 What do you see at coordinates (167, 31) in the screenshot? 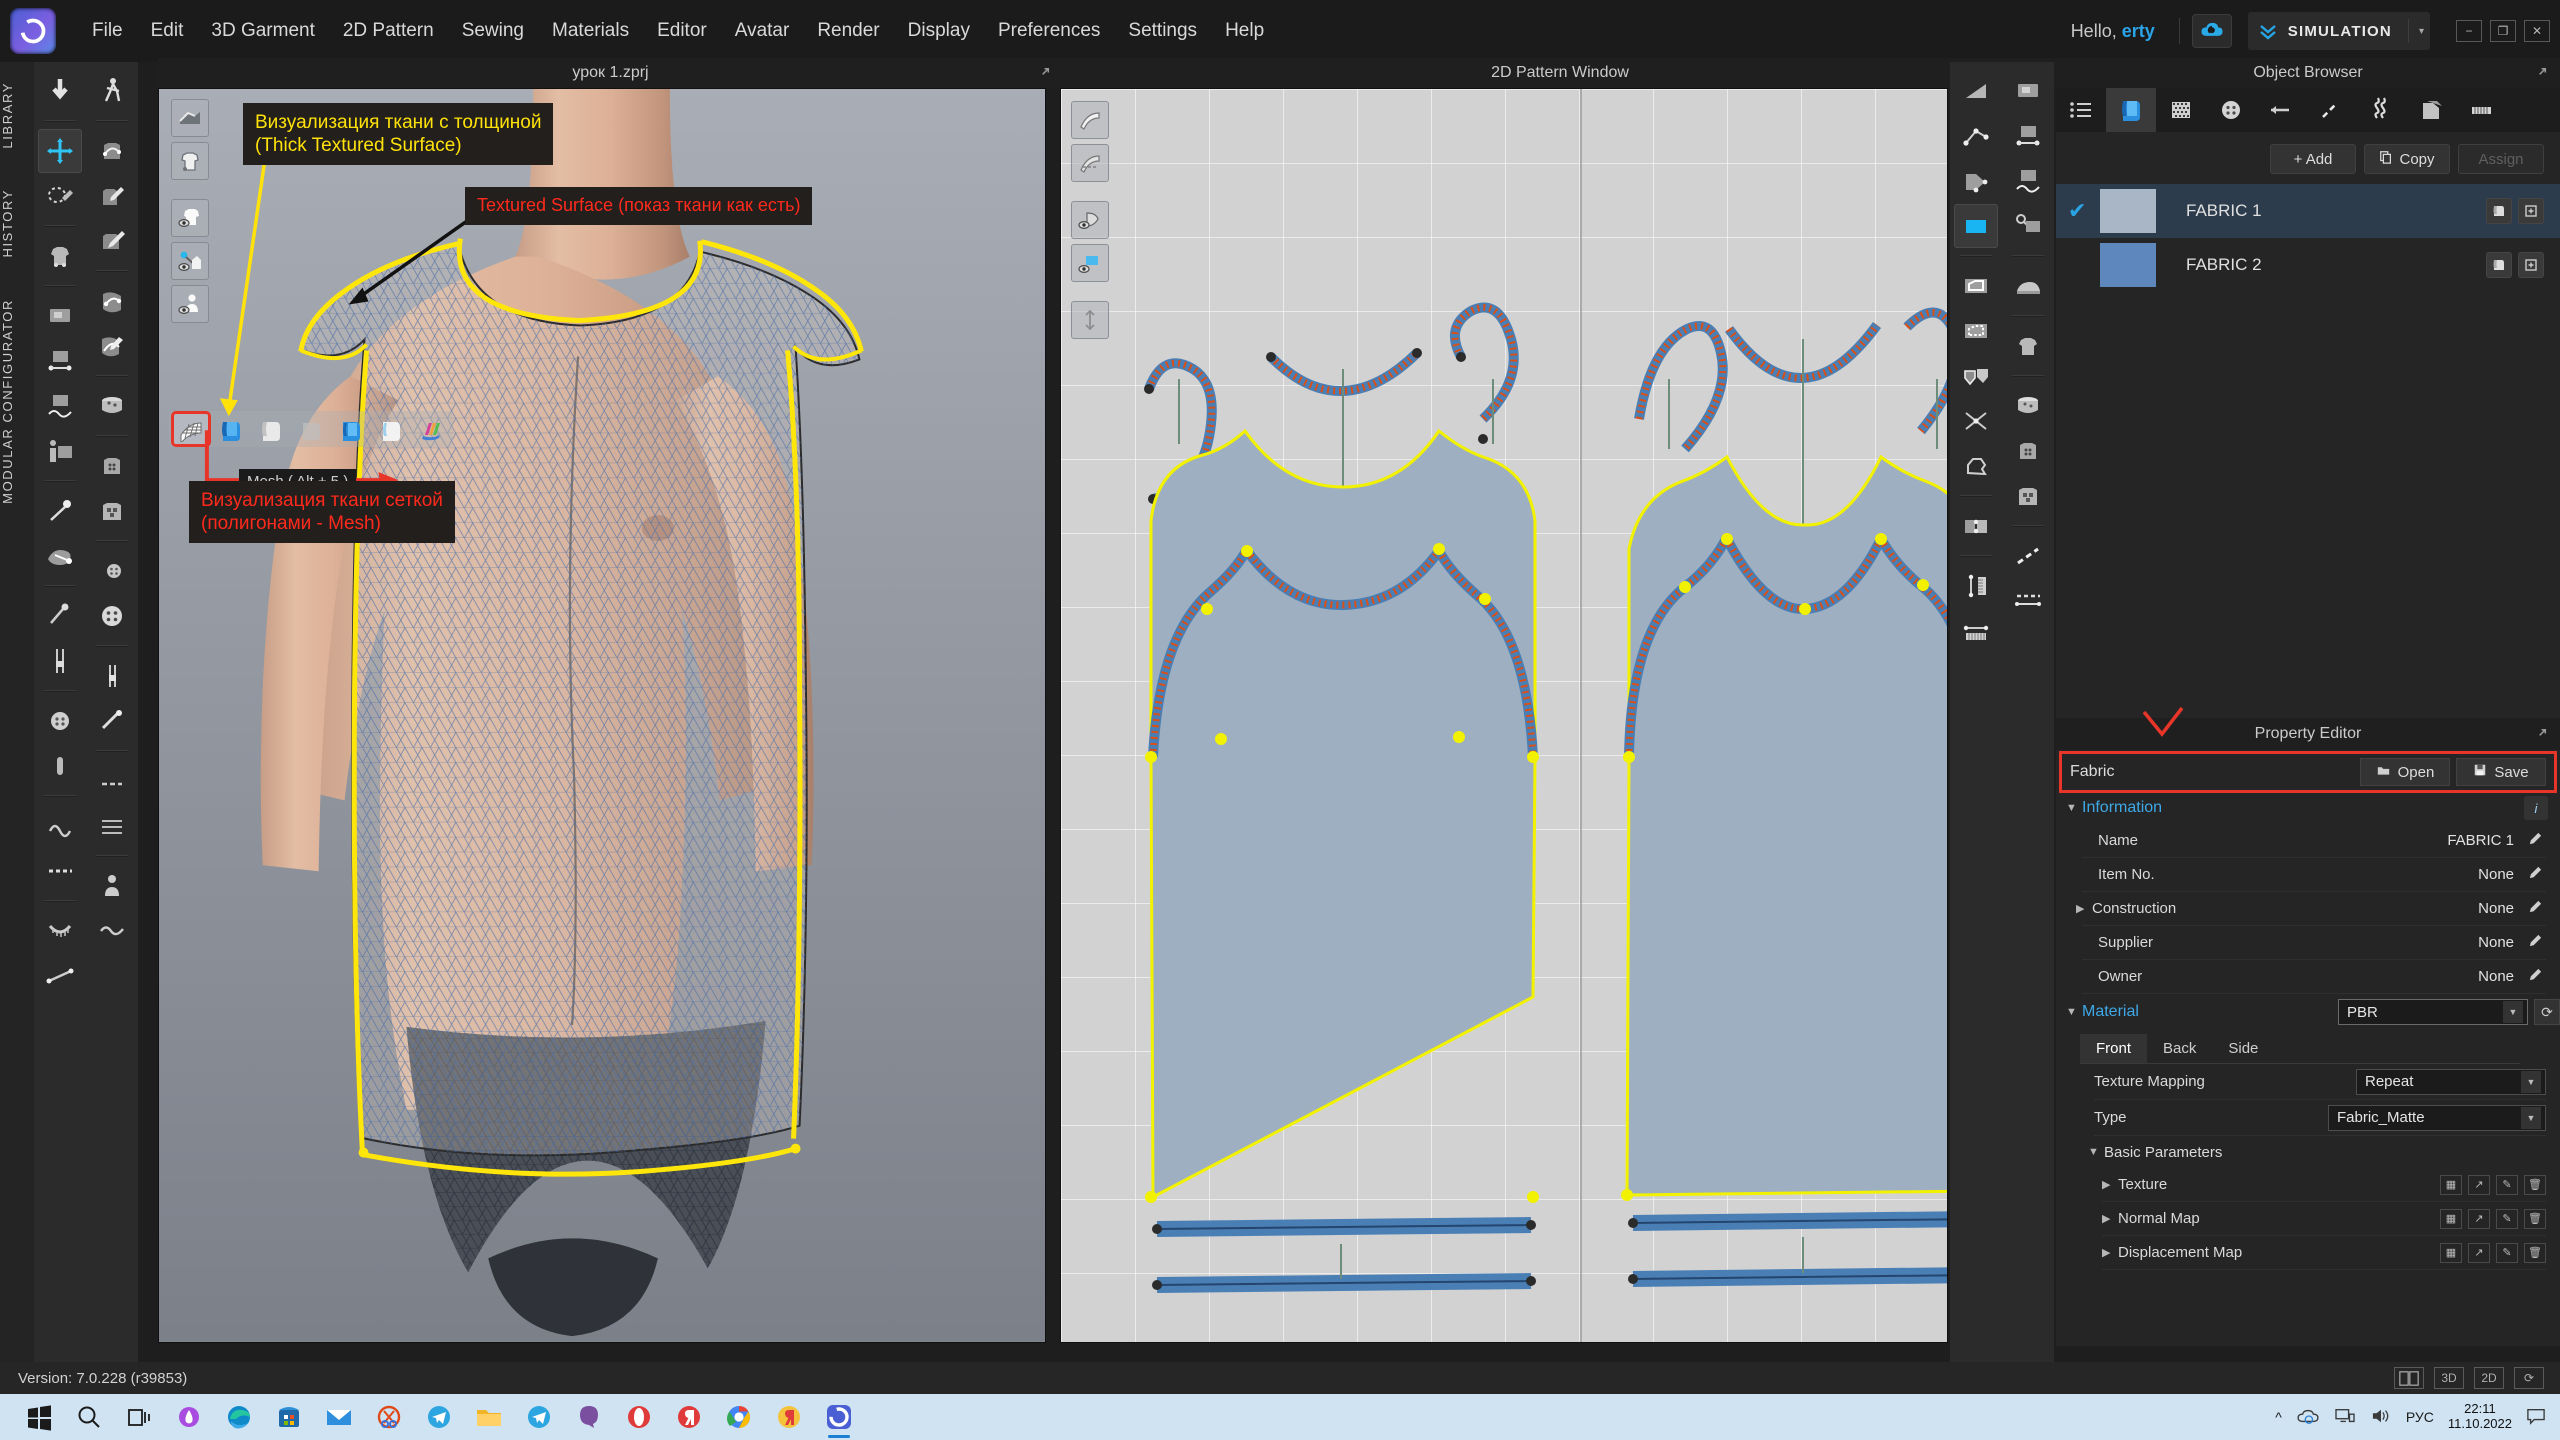
I see `menu-edit: Edit` at bounding box center [167, 31].